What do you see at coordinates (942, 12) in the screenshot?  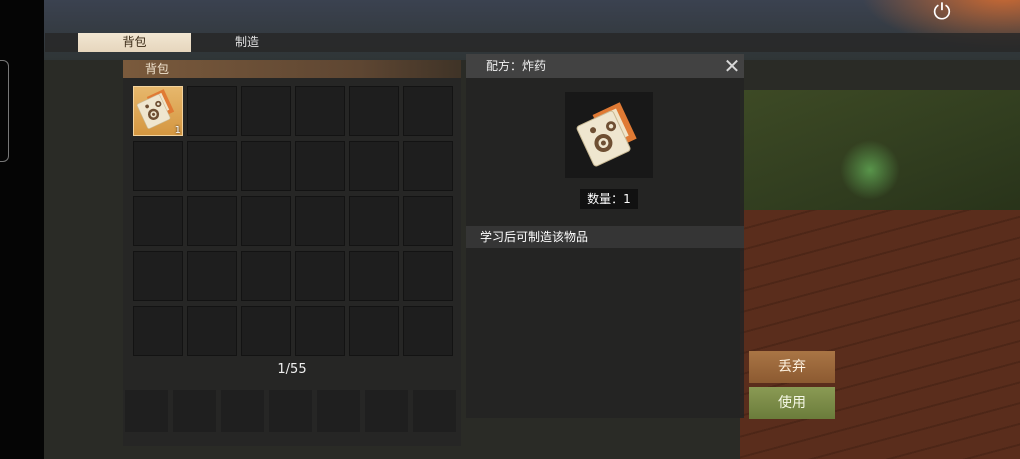 I see `power-icon: ⏻` at bounding box center [942, 12].